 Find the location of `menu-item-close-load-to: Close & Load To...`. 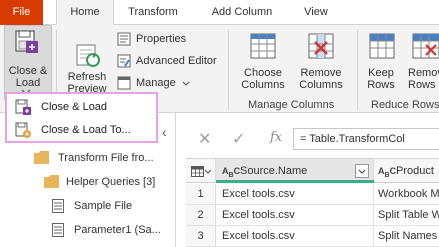

menu-item-close-load-to: Close & Load To... is located at coordinates (81, 130).